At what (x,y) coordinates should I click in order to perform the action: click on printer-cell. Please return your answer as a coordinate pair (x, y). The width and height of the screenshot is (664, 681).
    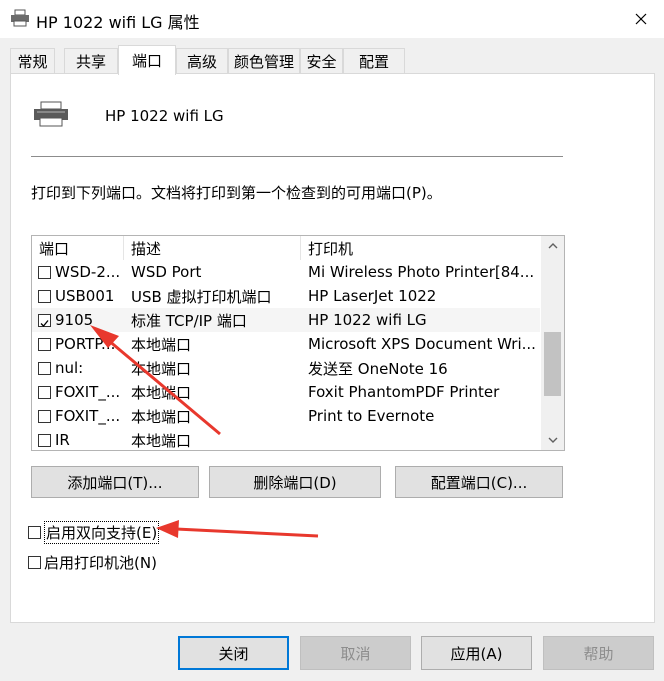
    Looking at the image, I should click on (423, 439).